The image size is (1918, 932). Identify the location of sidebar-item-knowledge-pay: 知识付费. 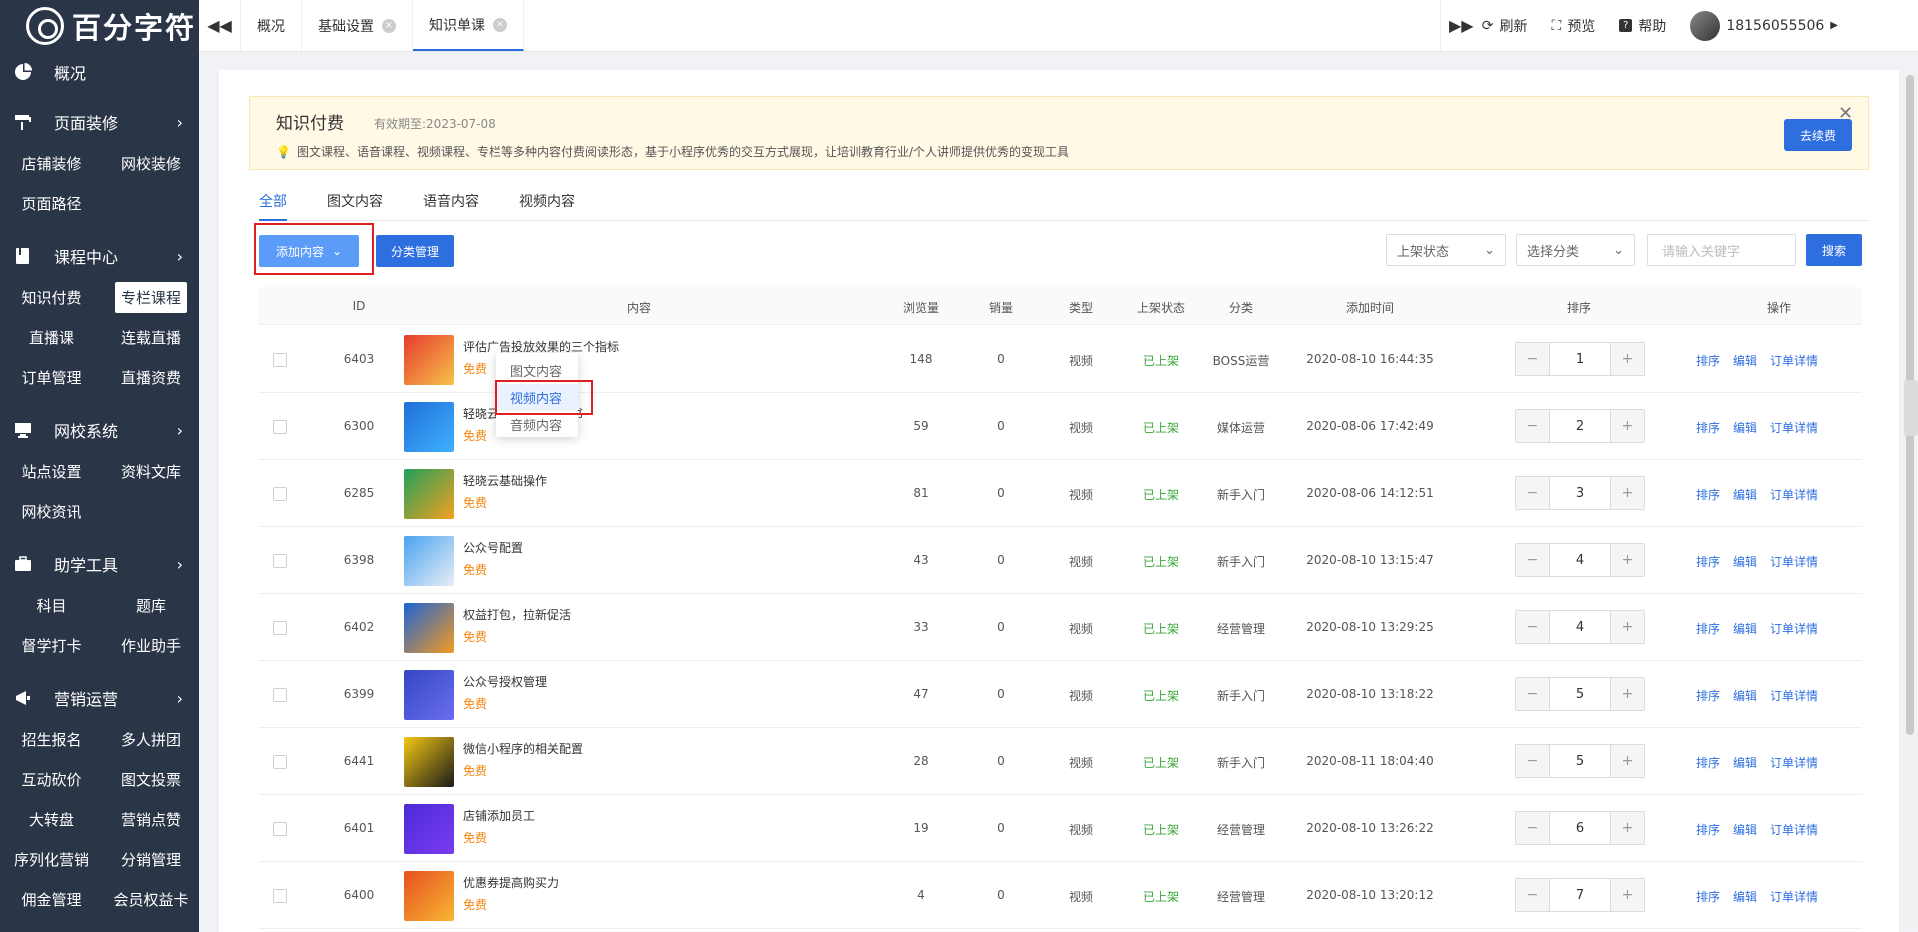
(51, 297).